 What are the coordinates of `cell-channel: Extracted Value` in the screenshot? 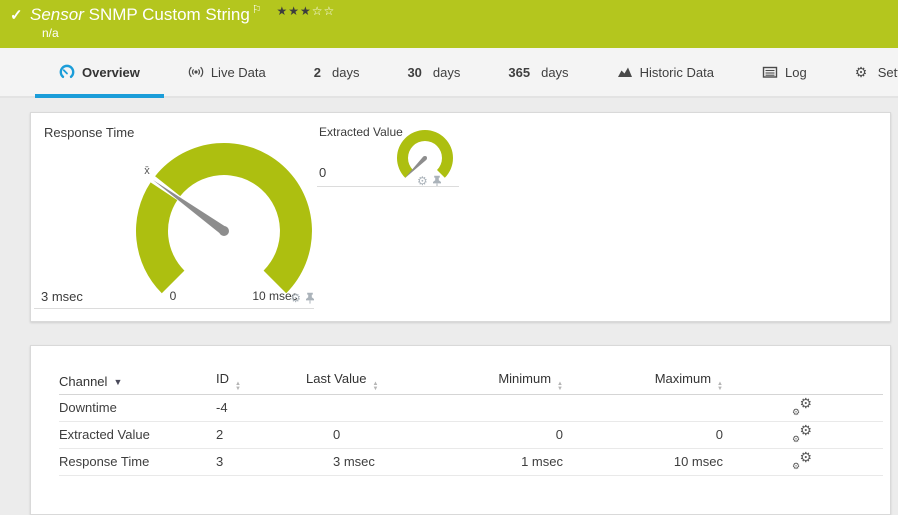 It's located at (104, 434).